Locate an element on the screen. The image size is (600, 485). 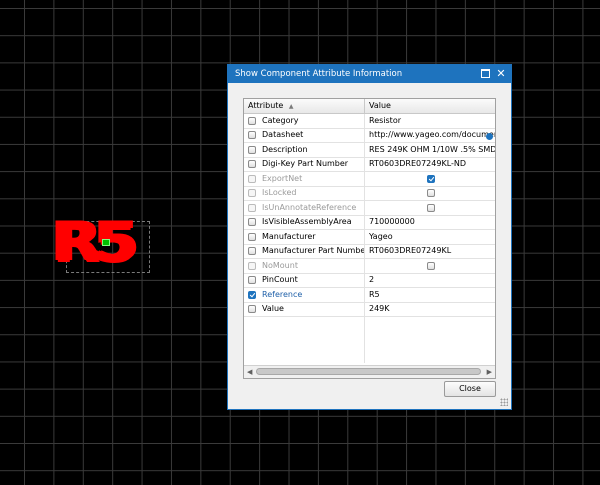
horizontal-scrollbar: ◀ ▶ is located at coordinates (369, 371).